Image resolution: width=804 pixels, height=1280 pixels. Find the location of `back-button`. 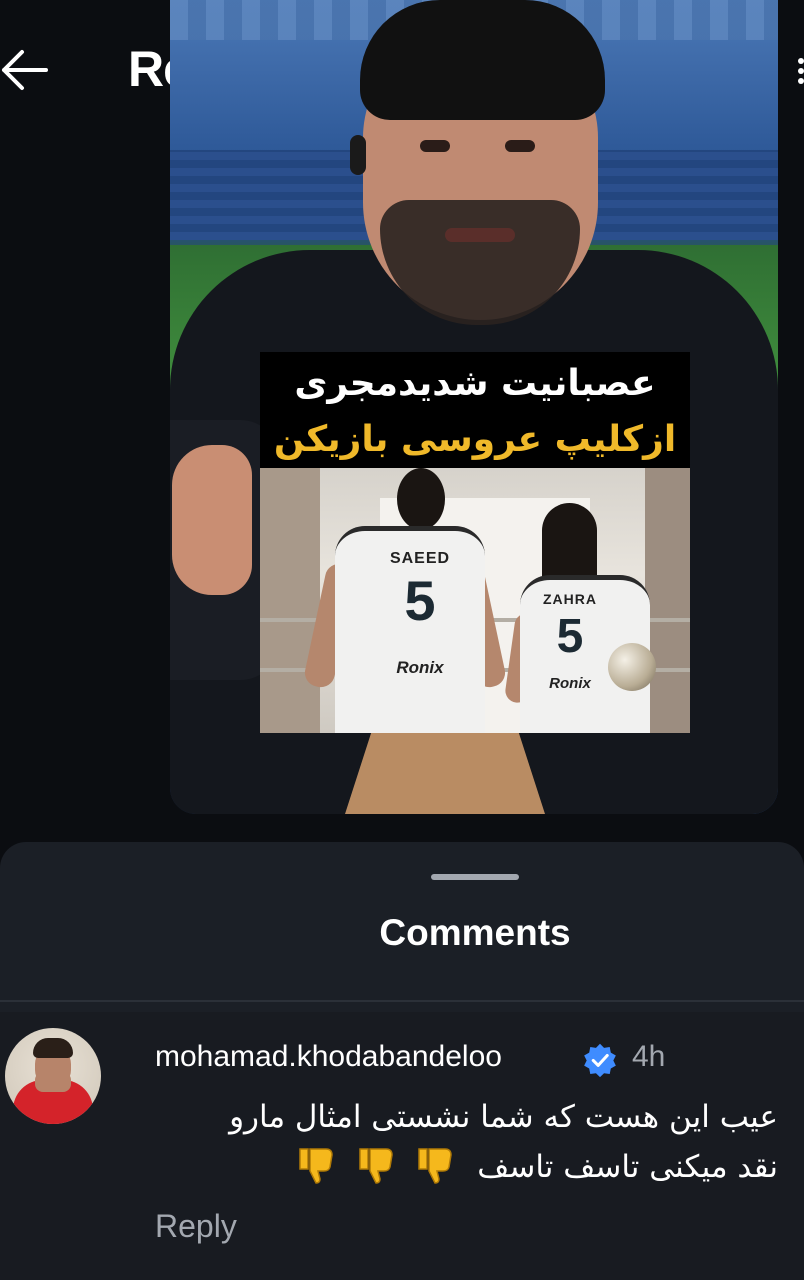

back-button is located at coordinates (30, 70).